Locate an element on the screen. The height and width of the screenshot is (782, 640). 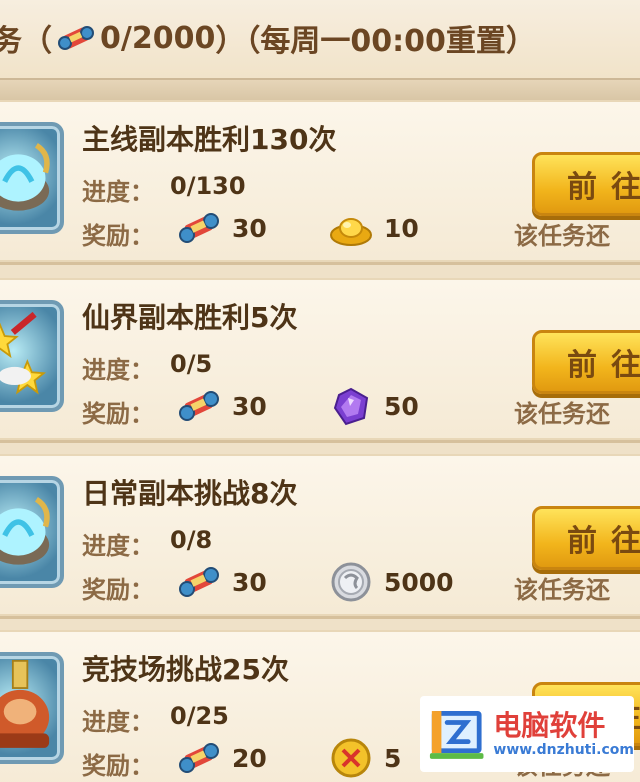
silver-coin-icon is located at coordinates (351, 582).